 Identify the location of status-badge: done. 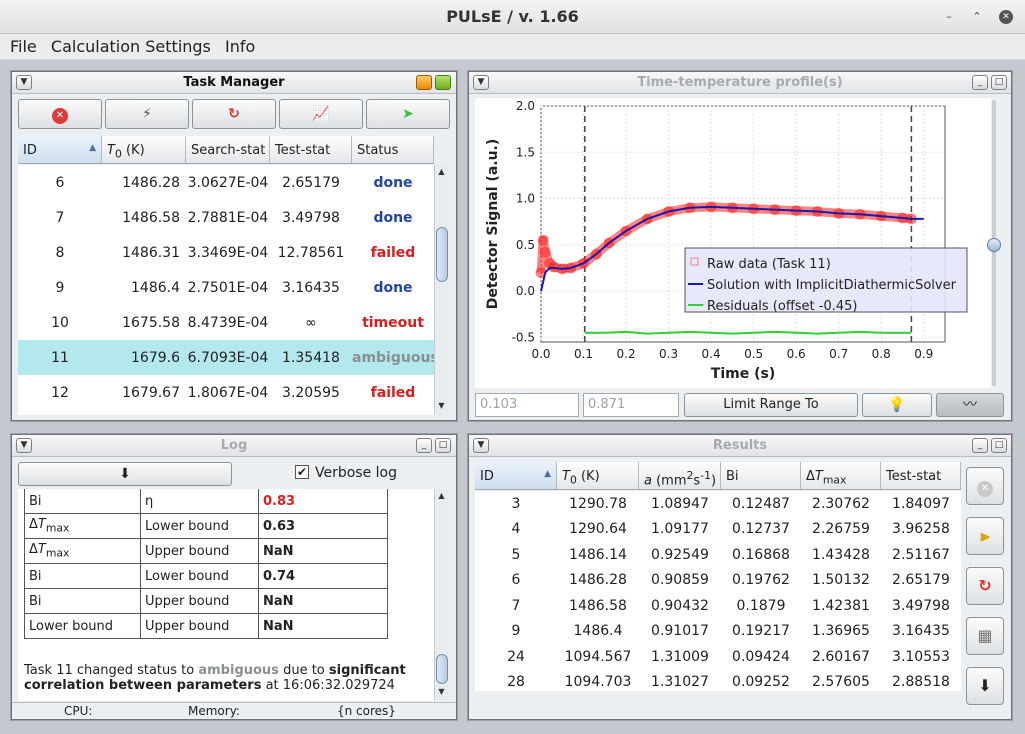
(393, 217).